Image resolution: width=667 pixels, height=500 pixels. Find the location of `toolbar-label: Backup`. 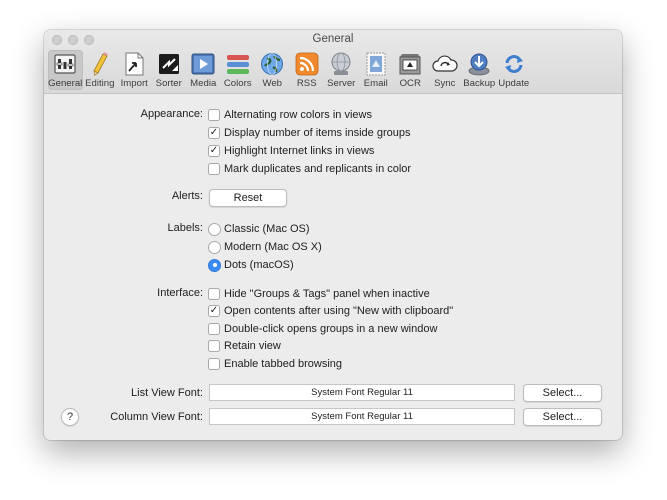

toolbar-label: Backup is located at coordinates (479, 83).